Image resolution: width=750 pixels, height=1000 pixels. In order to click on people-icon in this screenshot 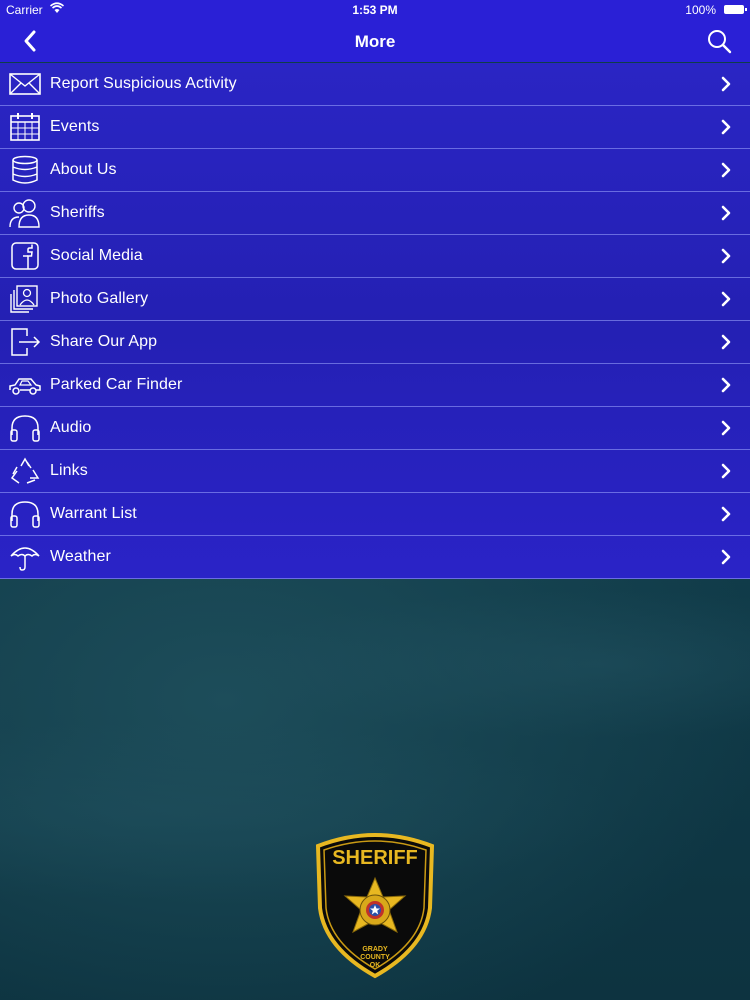, I will do `click(25, 213)`.